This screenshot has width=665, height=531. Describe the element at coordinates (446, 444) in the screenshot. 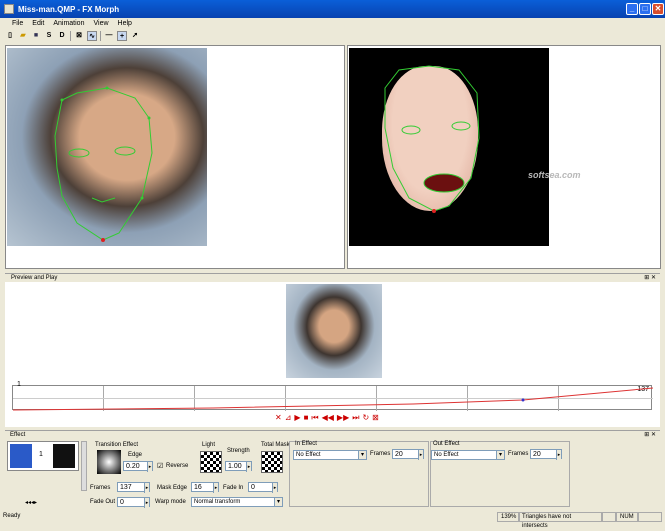

I see `out-effect-label: Out Effect` at that location.